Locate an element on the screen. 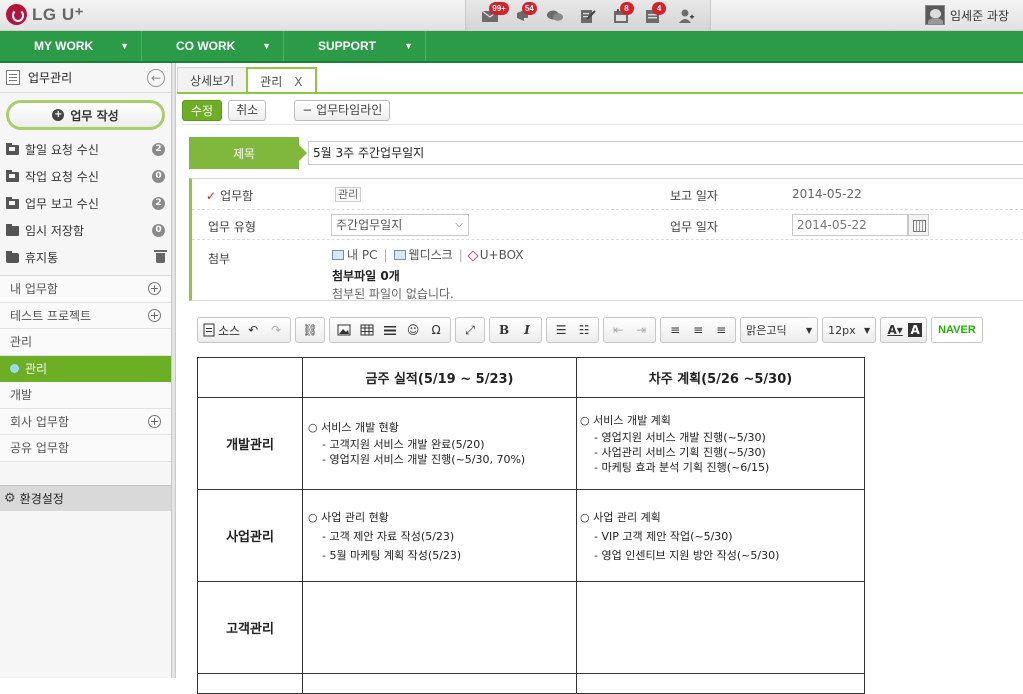 This screenshot has height=694, width=1023. font-family-select: 맑은고딕 ▼ is located at coordinates (779, 330).